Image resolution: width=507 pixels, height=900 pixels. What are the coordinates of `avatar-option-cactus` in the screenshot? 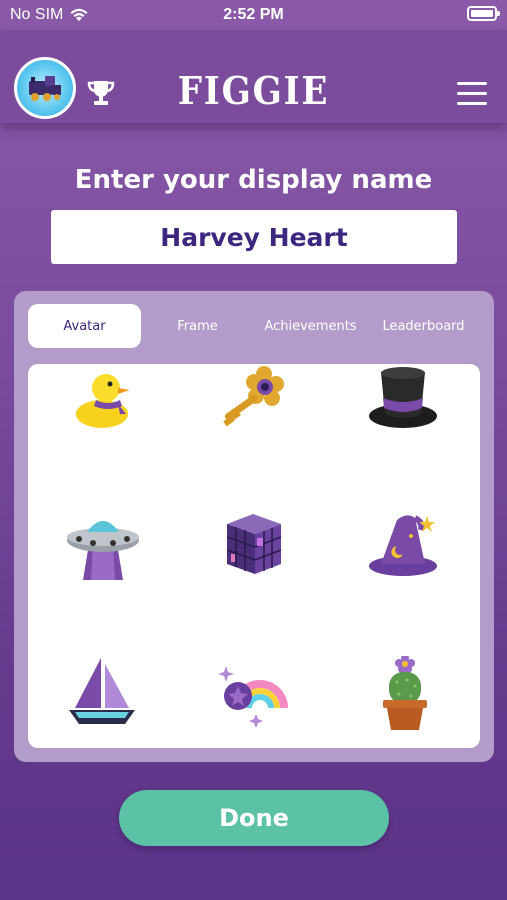 It's located at (405, 702).